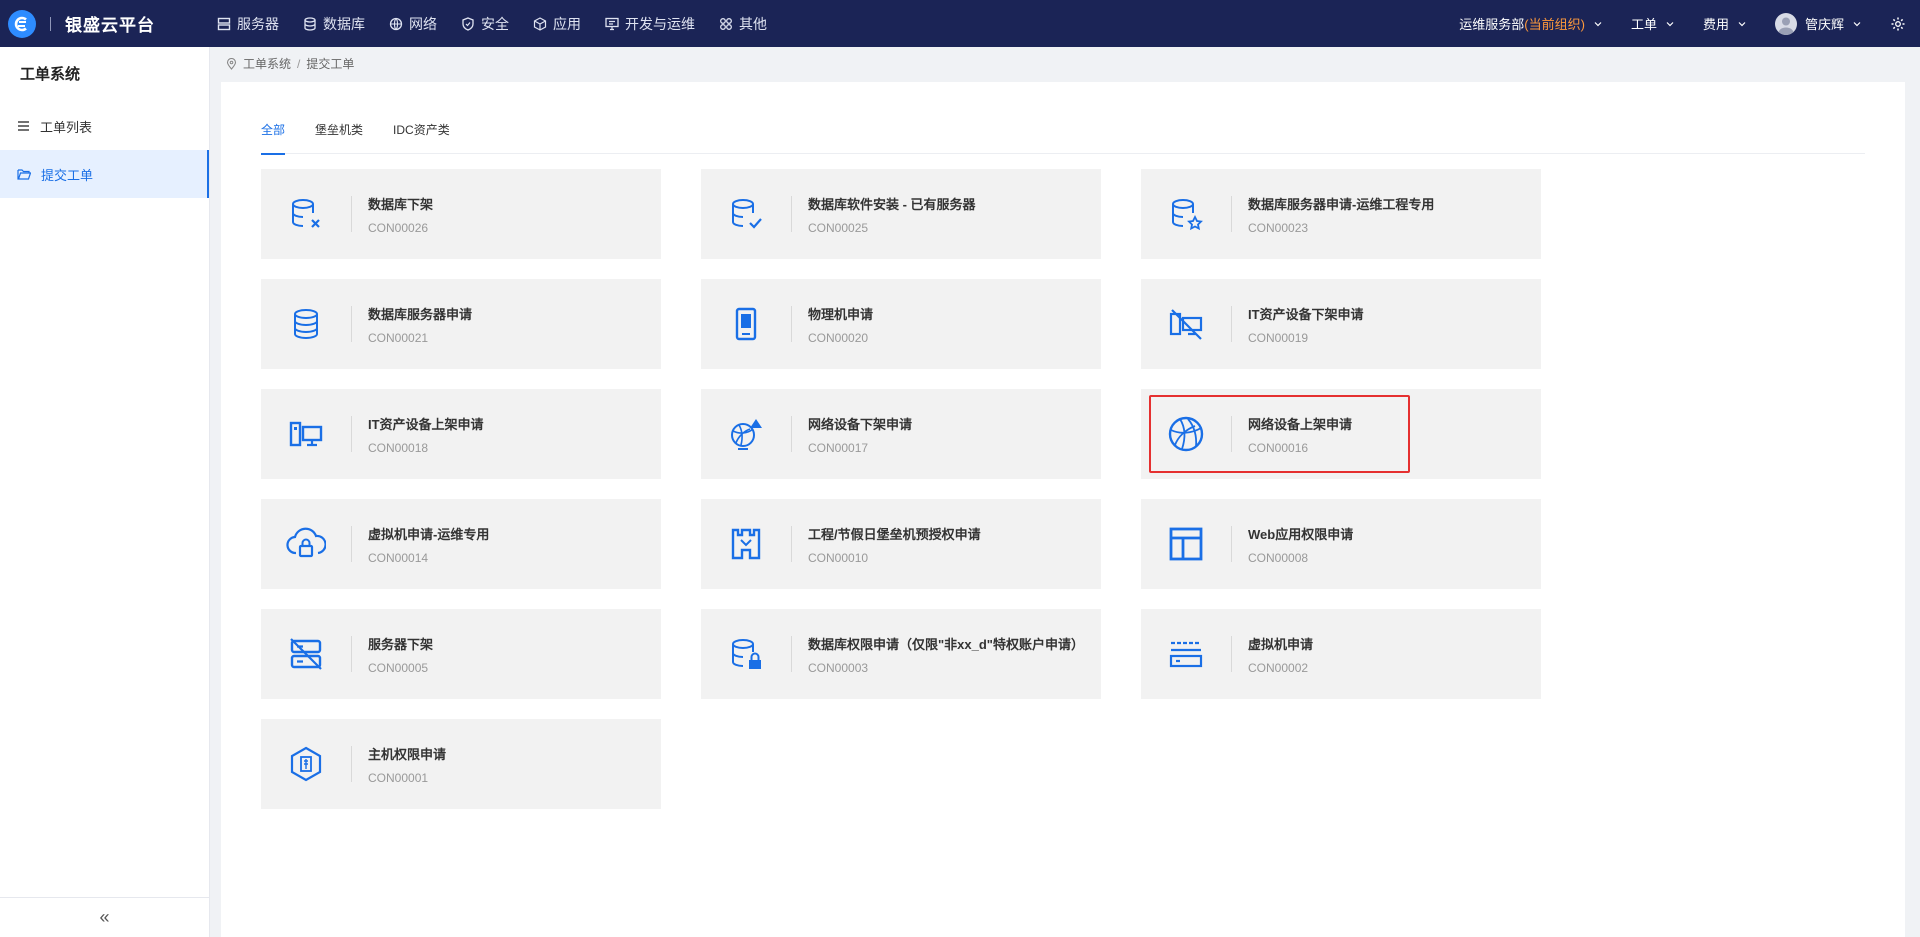 The height and width of the screenshot is (937, 1920). Describe the element at coordinates (461, 764) in the screenshot. I see `ticket-card: 主机权限申请 CON00001` at that location.